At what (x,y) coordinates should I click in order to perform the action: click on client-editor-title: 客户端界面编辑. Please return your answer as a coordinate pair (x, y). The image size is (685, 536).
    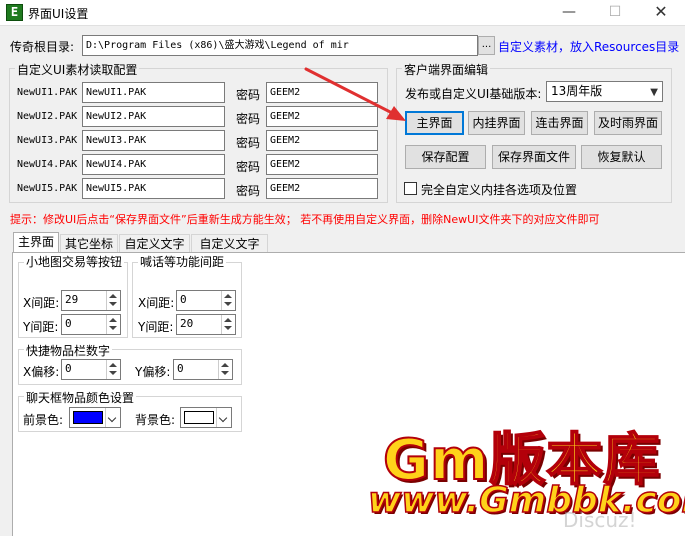
    Looking at the image, I should click on (446, 69).